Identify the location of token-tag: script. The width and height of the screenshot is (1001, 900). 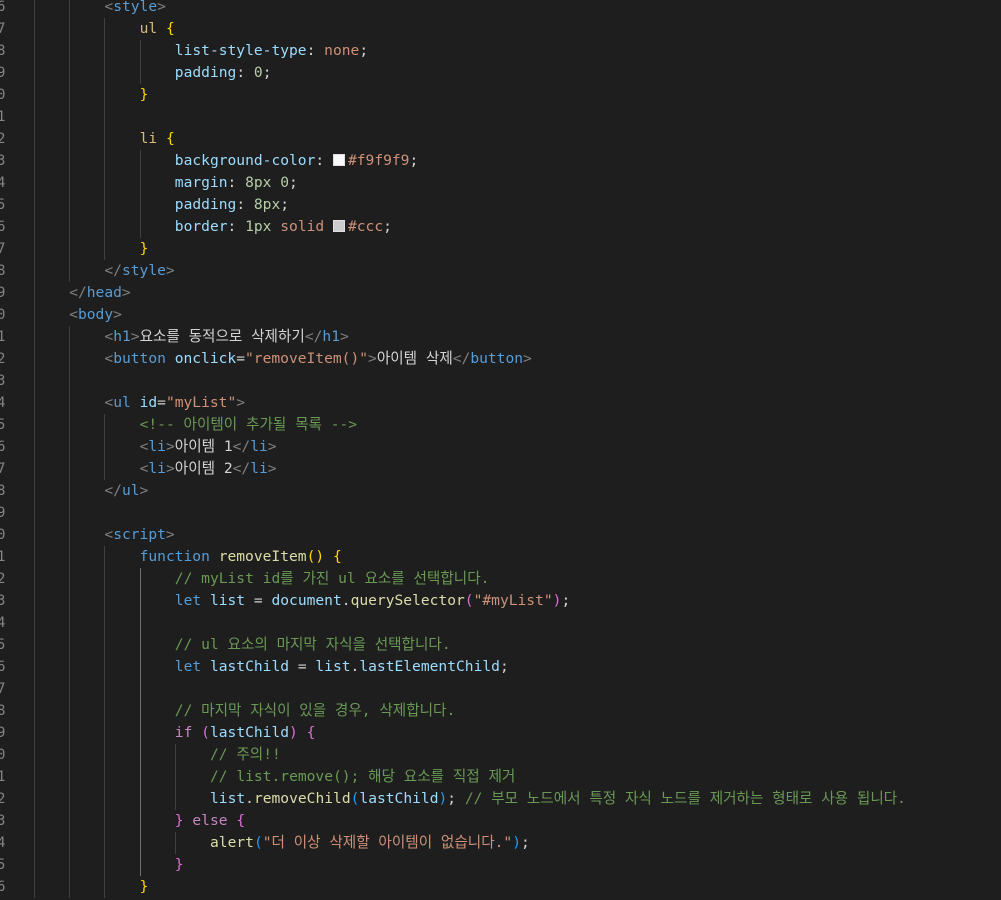
(139, 534).